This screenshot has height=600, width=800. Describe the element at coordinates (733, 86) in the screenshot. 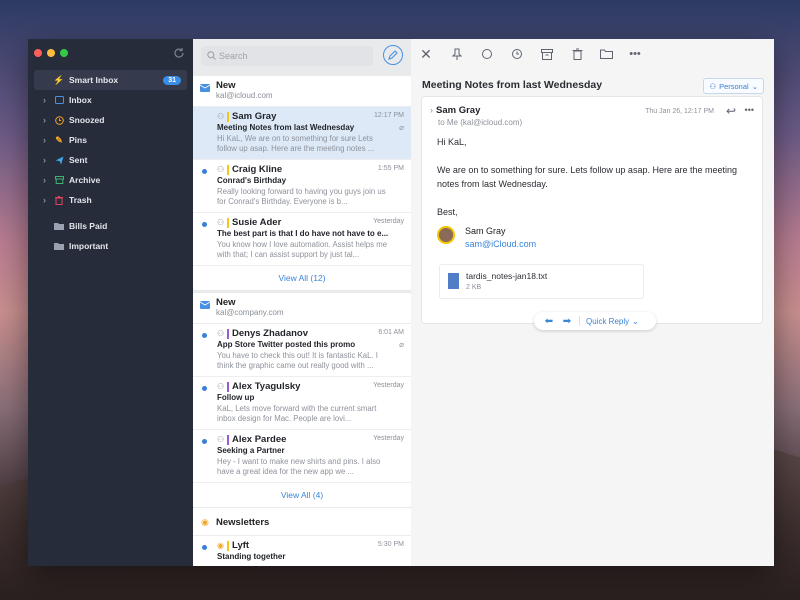

I see `account-tag-dropdown: ⚇ Personal ⌄` at that location.